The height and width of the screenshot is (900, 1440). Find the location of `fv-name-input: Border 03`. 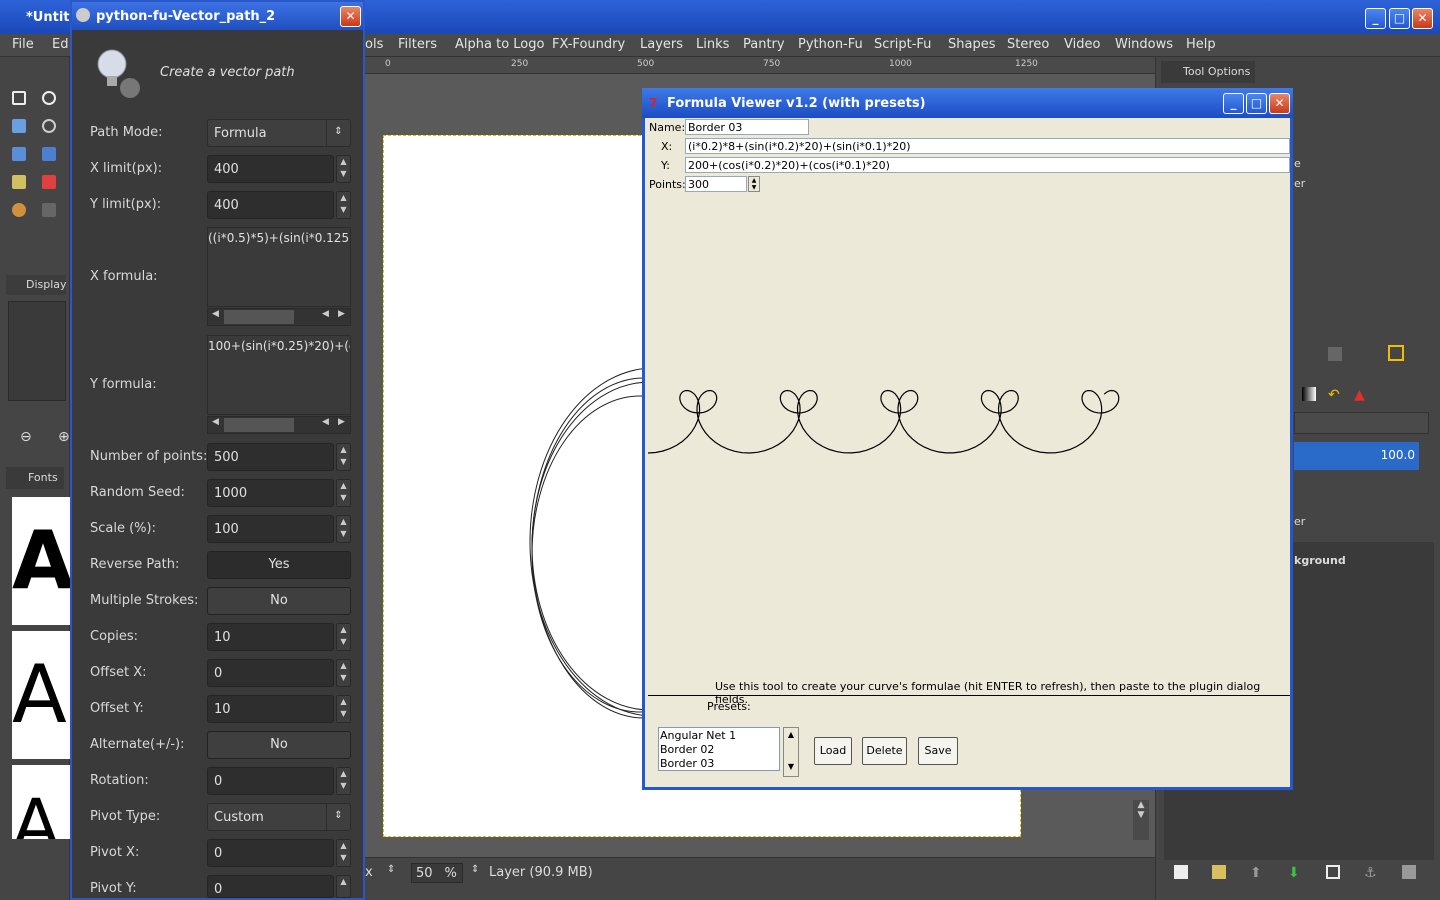

fv-name-input: Border 03 is located at coordinates (747, 127).